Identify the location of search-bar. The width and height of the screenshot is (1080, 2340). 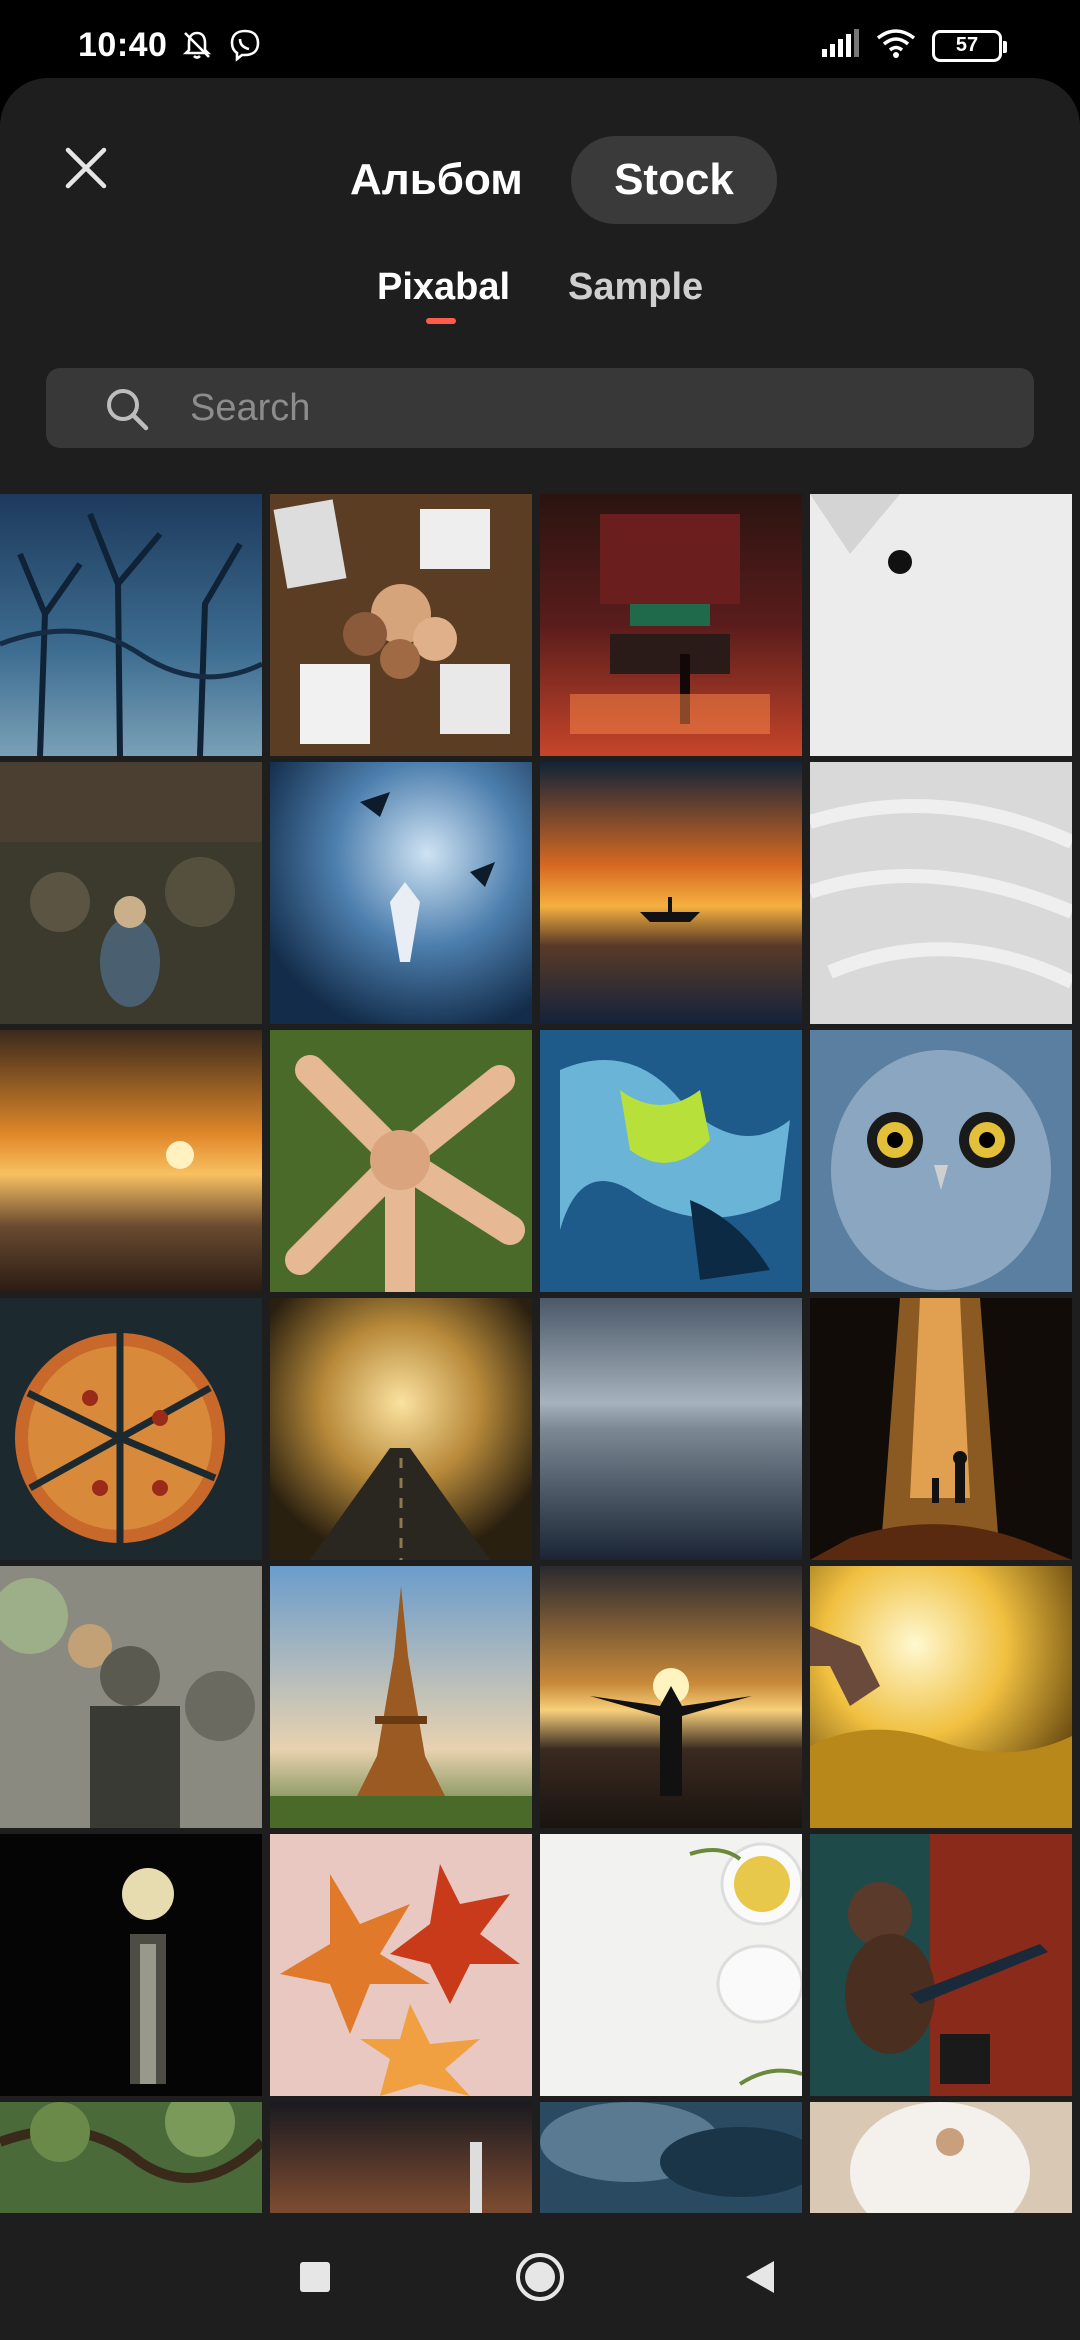
(540, 408).